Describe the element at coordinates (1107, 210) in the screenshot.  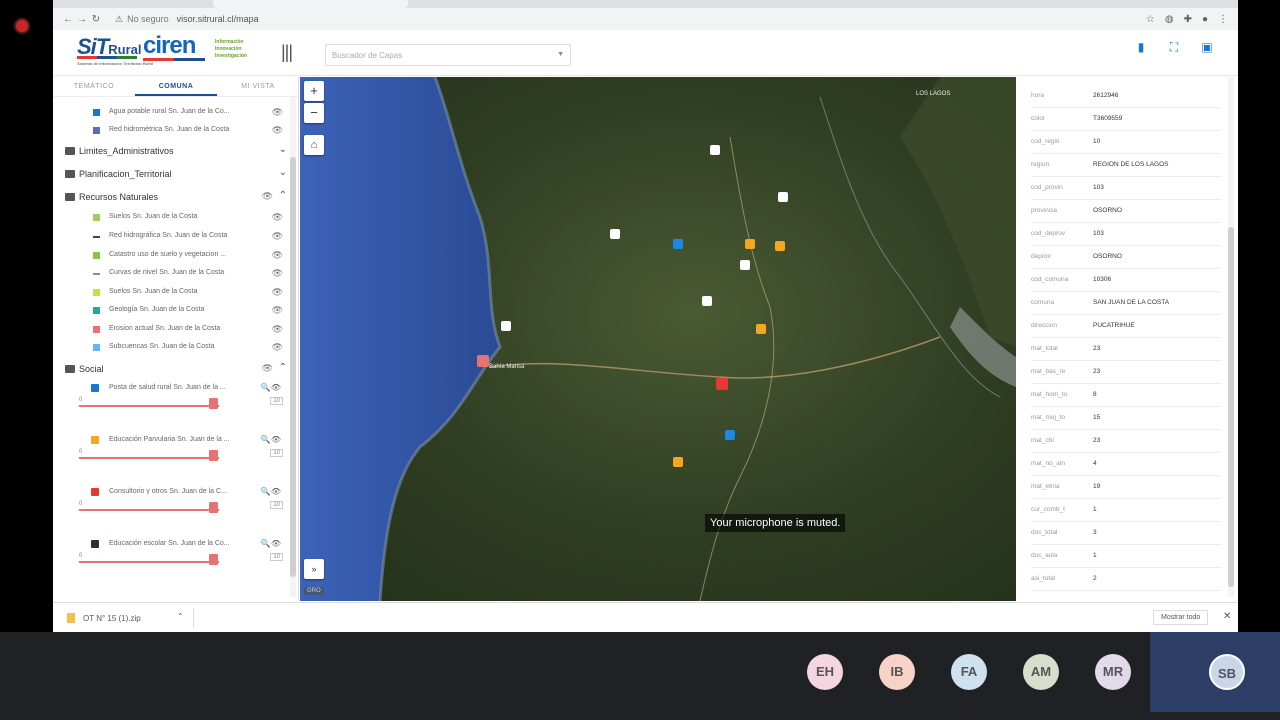
I see `attribute-value: OSORNO` at that location.